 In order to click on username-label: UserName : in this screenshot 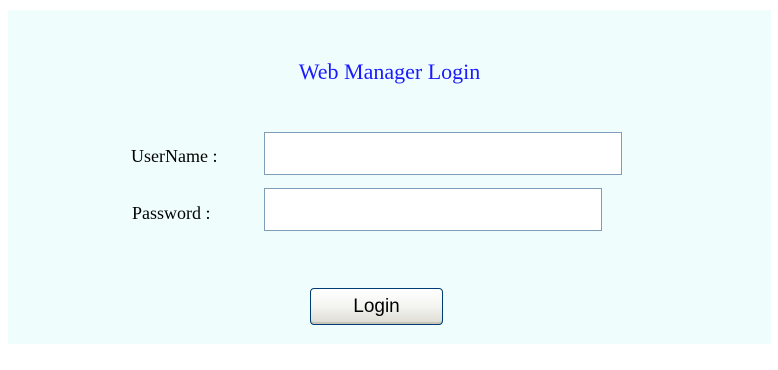, I will do `click(174, 156)`.